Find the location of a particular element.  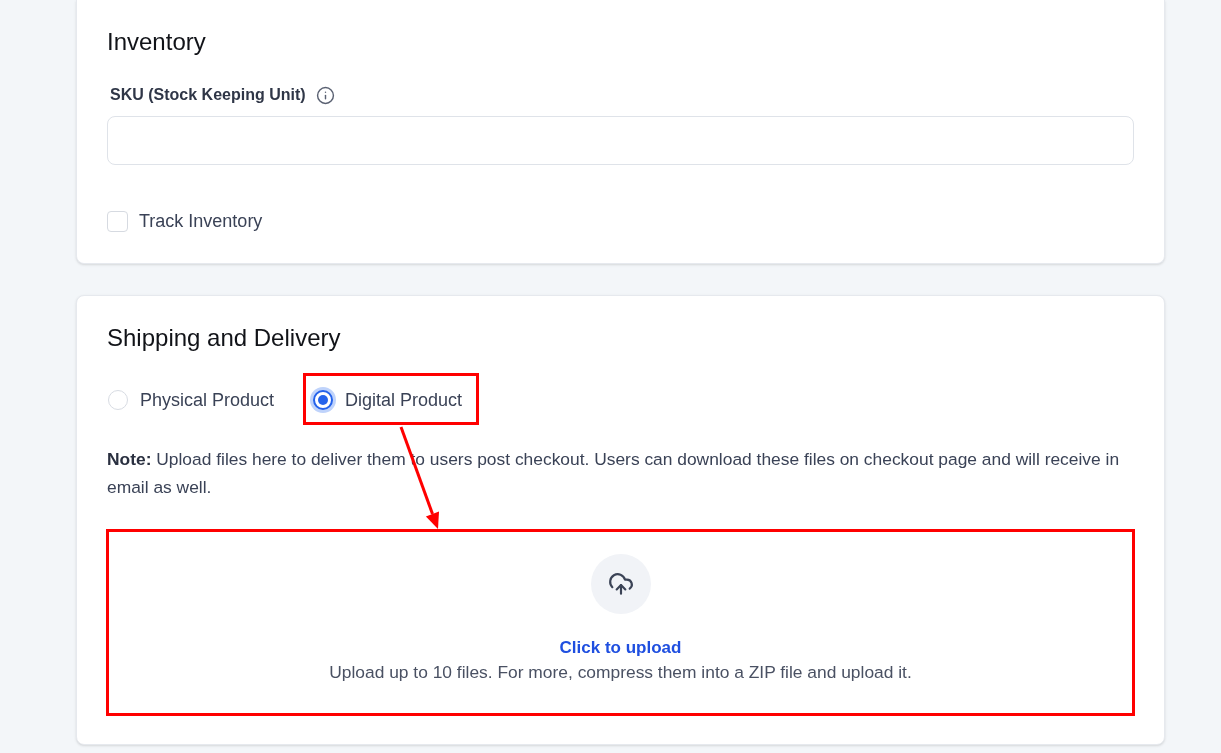

info-icon is located at coordinates (325, 95).